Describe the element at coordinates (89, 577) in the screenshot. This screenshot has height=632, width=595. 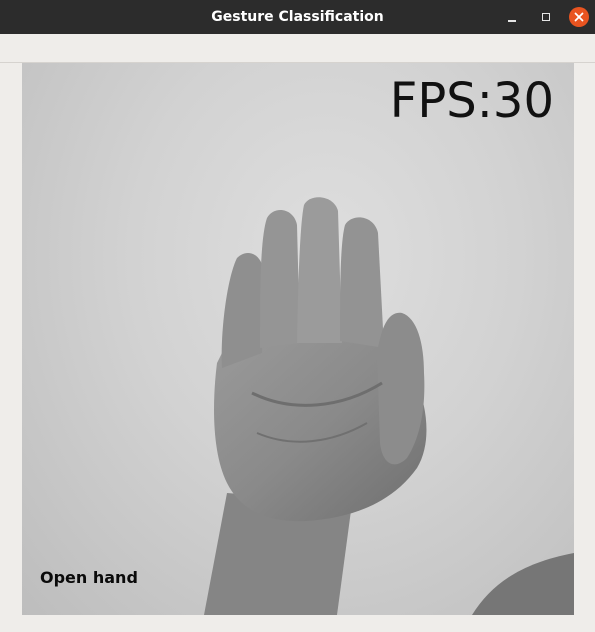
I see `gesture-prediction-label: Open hand` at that location.